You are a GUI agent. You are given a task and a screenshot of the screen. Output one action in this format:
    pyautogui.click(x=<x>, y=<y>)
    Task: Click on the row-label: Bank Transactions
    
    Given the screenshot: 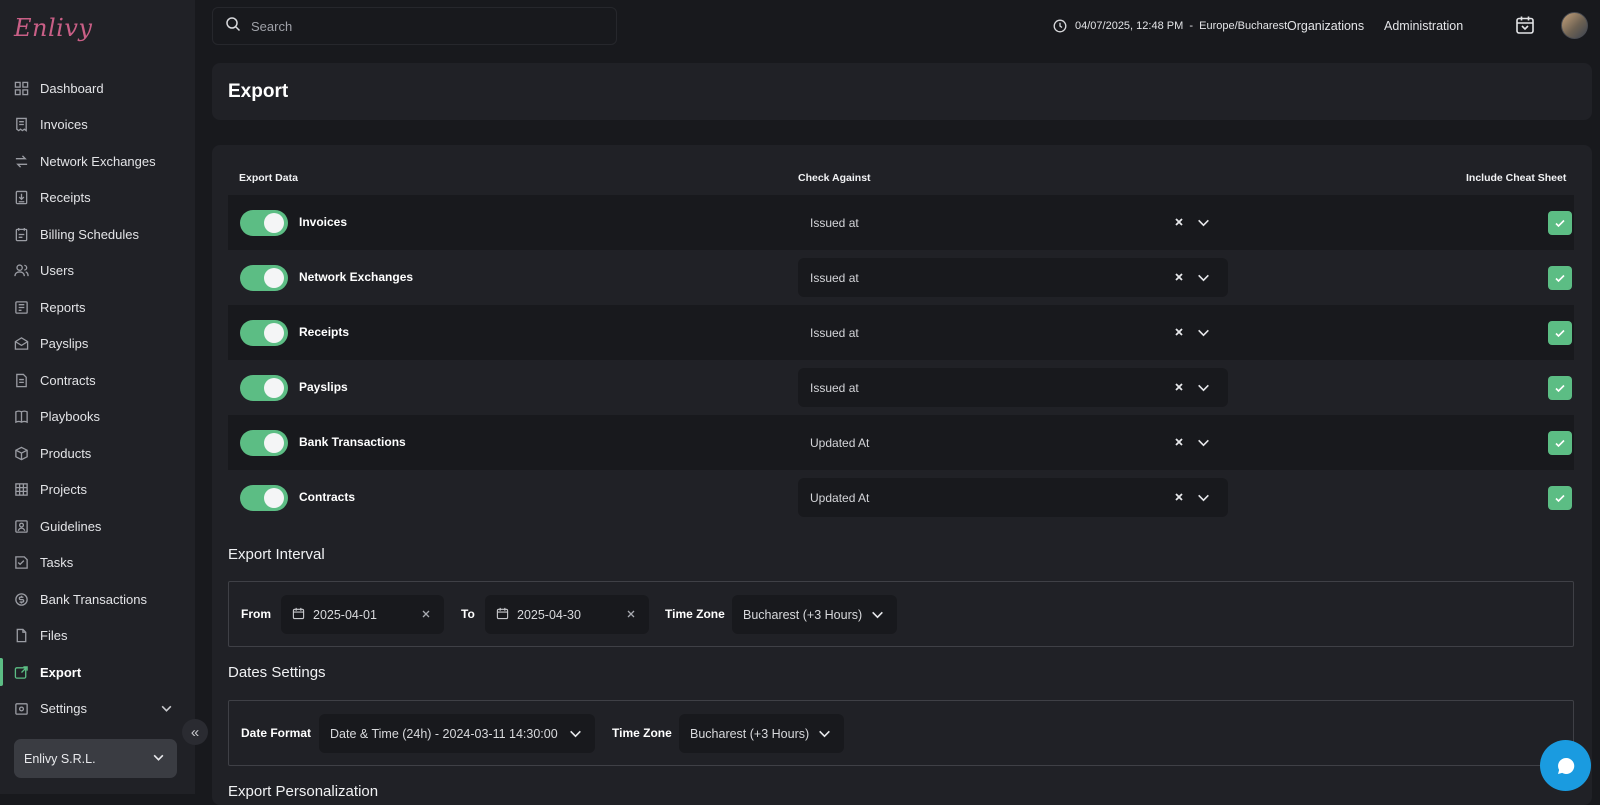 What is the action you would take?
    pyautogui.click(x=352, y=442)
    